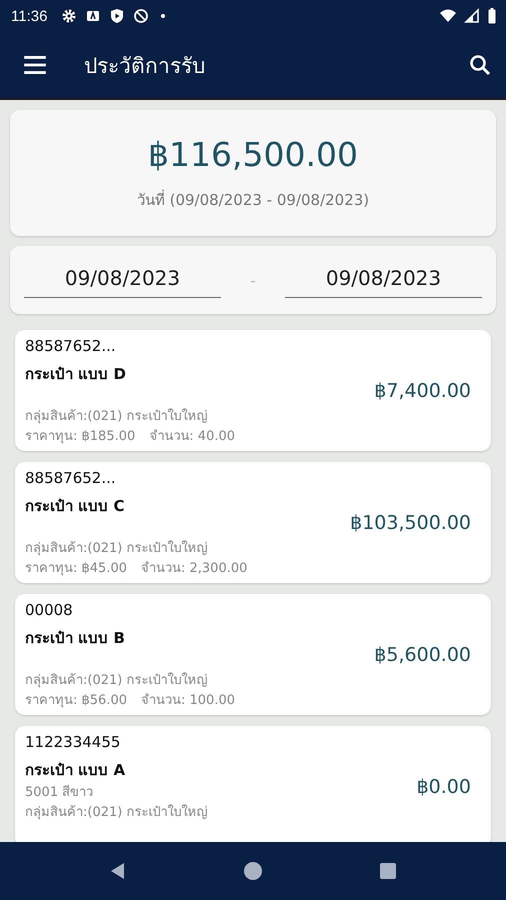 This screenshot has width=506, height=900. What do you see at coordinates (388, 871) in the screenshot?
I see `recents-icon` at bounding box center [388, 871].